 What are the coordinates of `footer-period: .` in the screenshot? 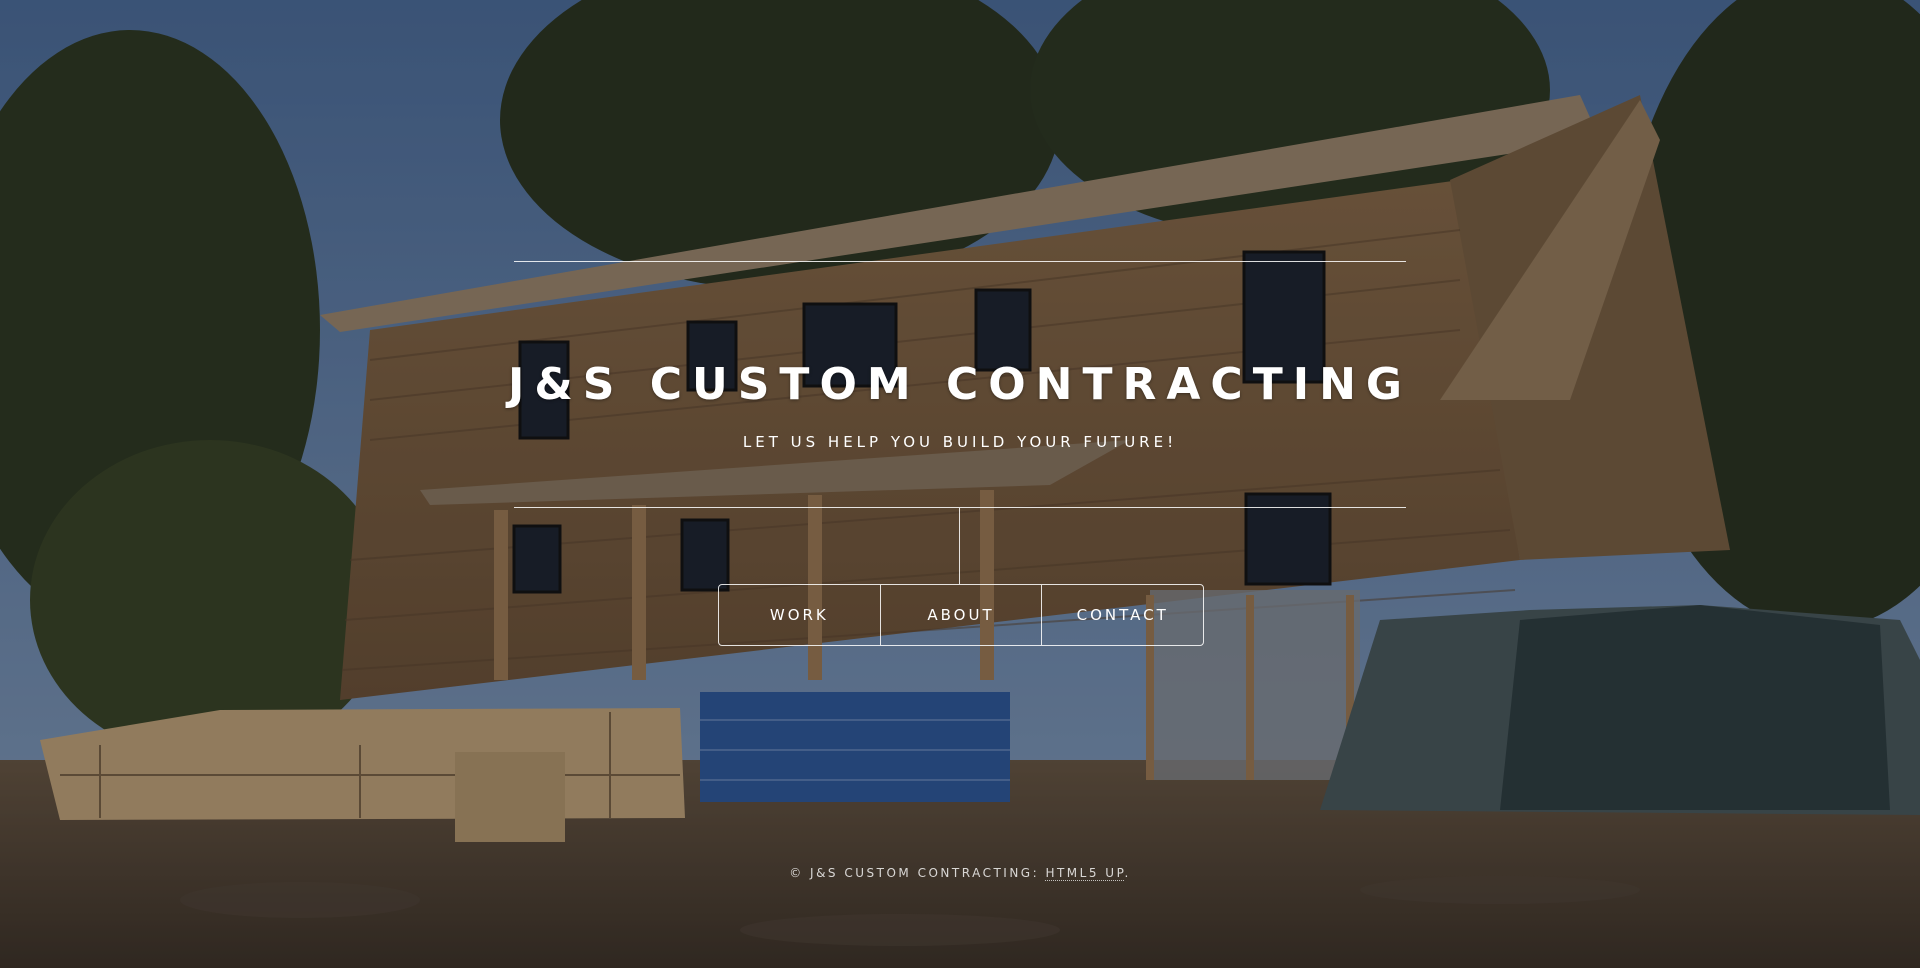 It's located at (1127, 873).